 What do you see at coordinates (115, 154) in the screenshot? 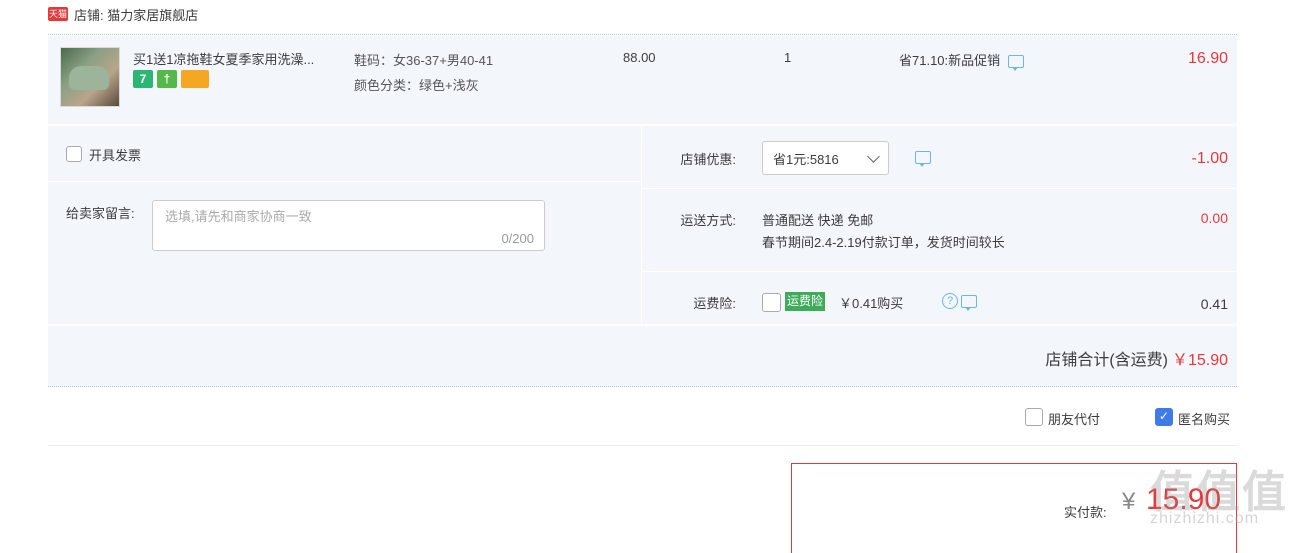
I see `invoice-label: 开具发票` at bounding box center [115, 154].